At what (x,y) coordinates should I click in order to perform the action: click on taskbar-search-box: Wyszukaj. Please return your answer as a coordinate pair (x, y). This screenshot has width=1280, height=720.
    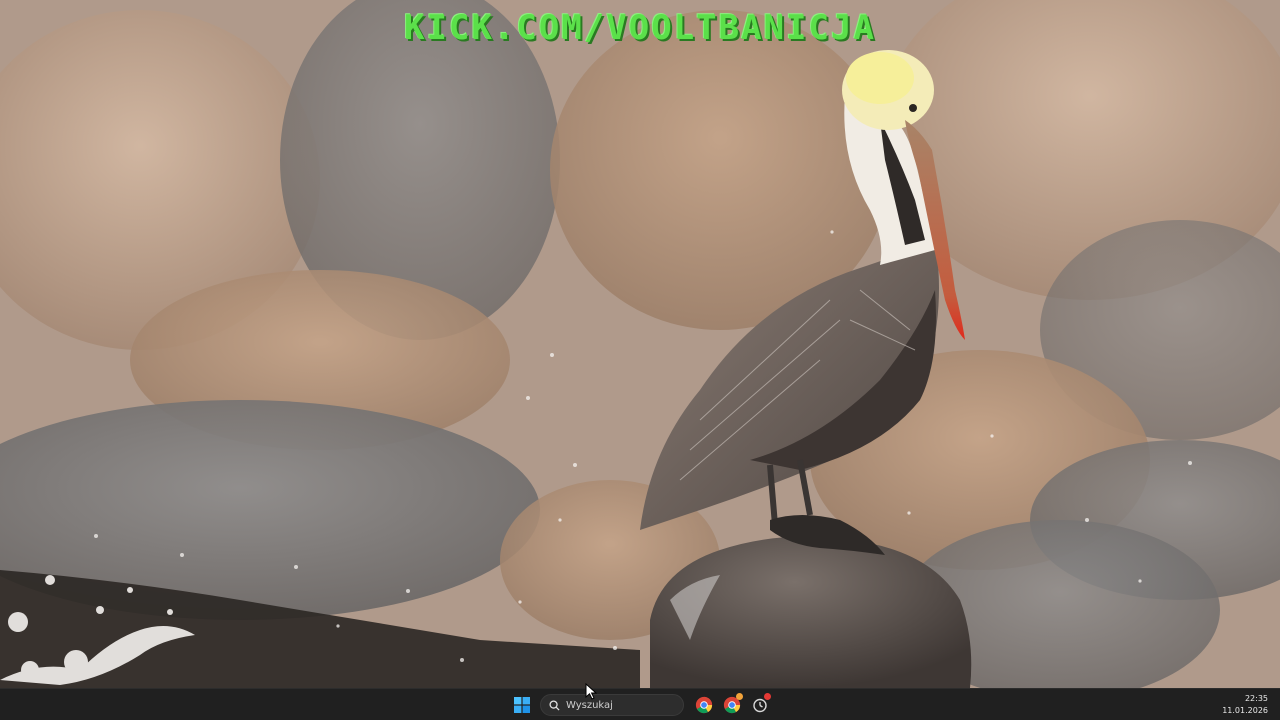
    Looking at the image, I should click on (612, 705).